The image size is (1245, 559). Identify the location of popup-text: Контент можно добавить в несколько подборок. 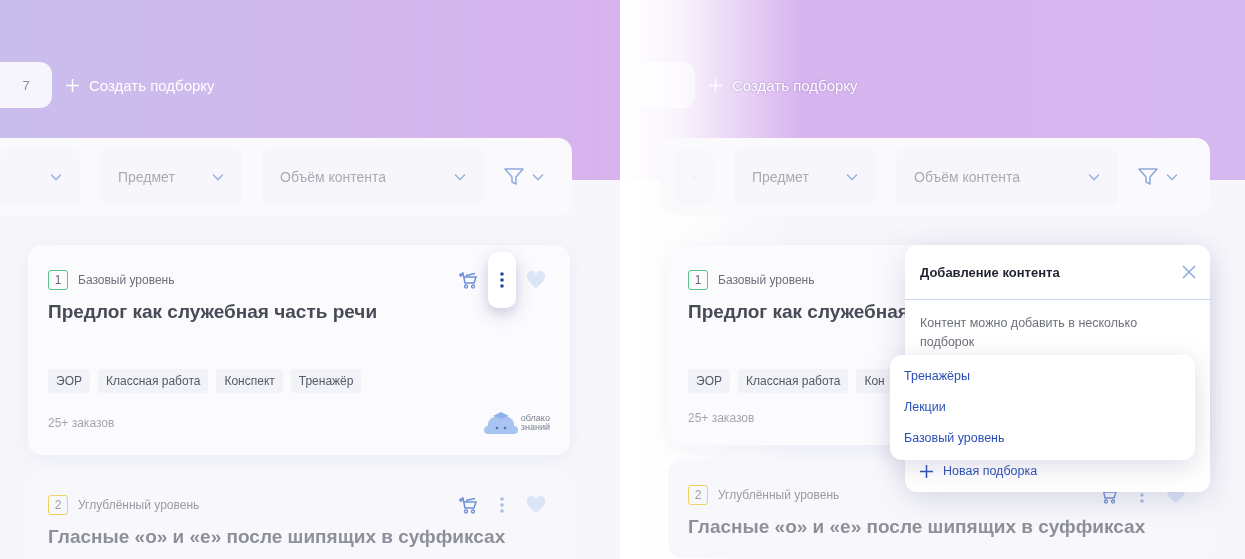
(1029, 333).